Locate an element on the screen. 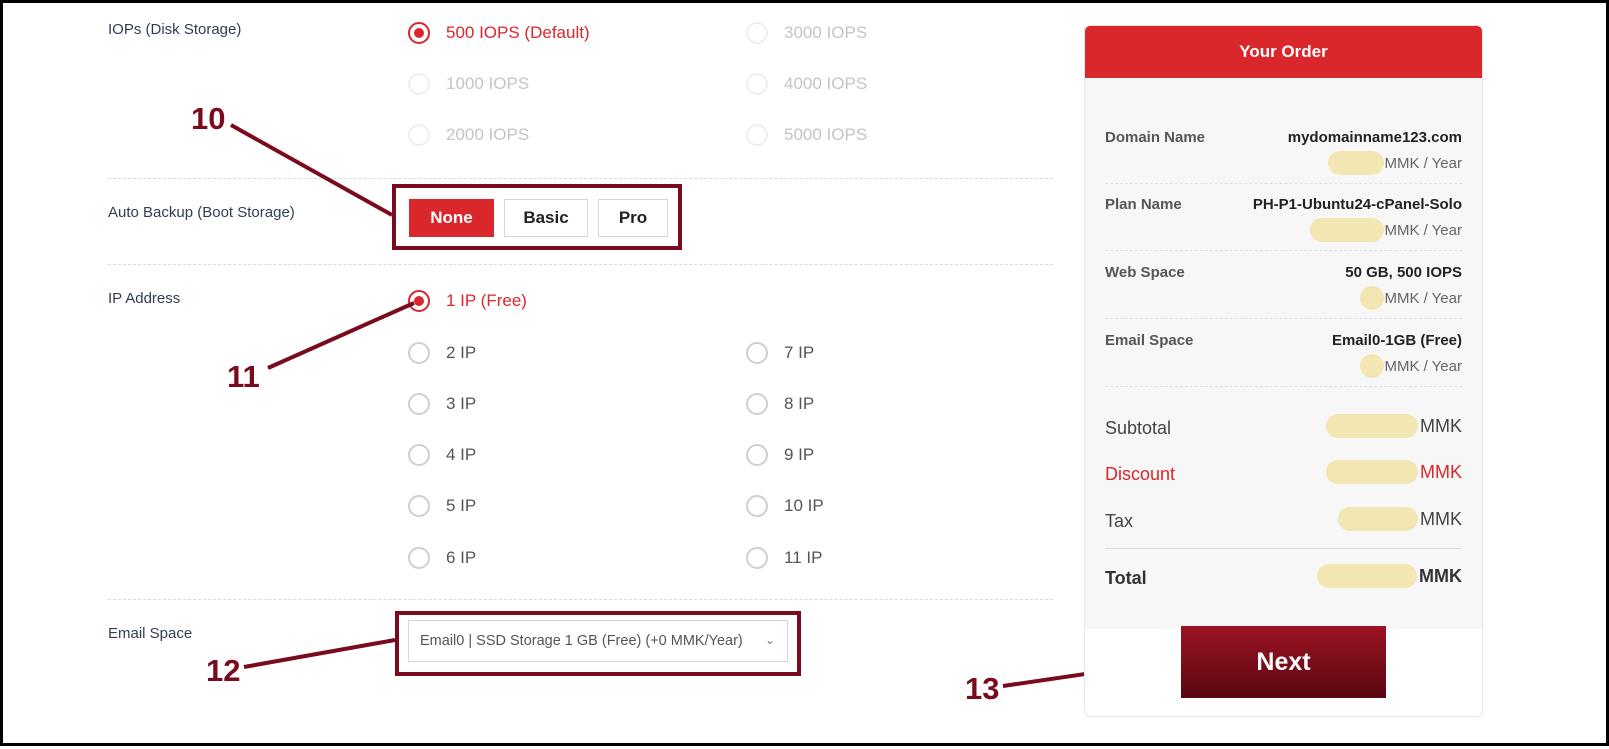 The width and height of the screenshot is (1609, 749). callout-box-auto-backup is located at coordinates (537, 217).